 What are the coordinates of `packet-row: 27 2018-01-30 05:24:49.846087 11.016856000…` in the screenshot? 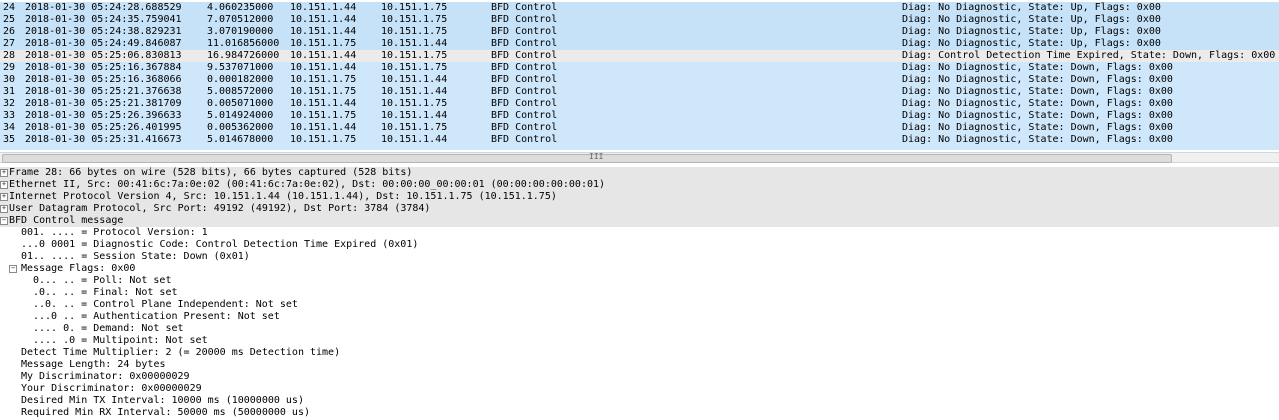 It's located at (639, 44).